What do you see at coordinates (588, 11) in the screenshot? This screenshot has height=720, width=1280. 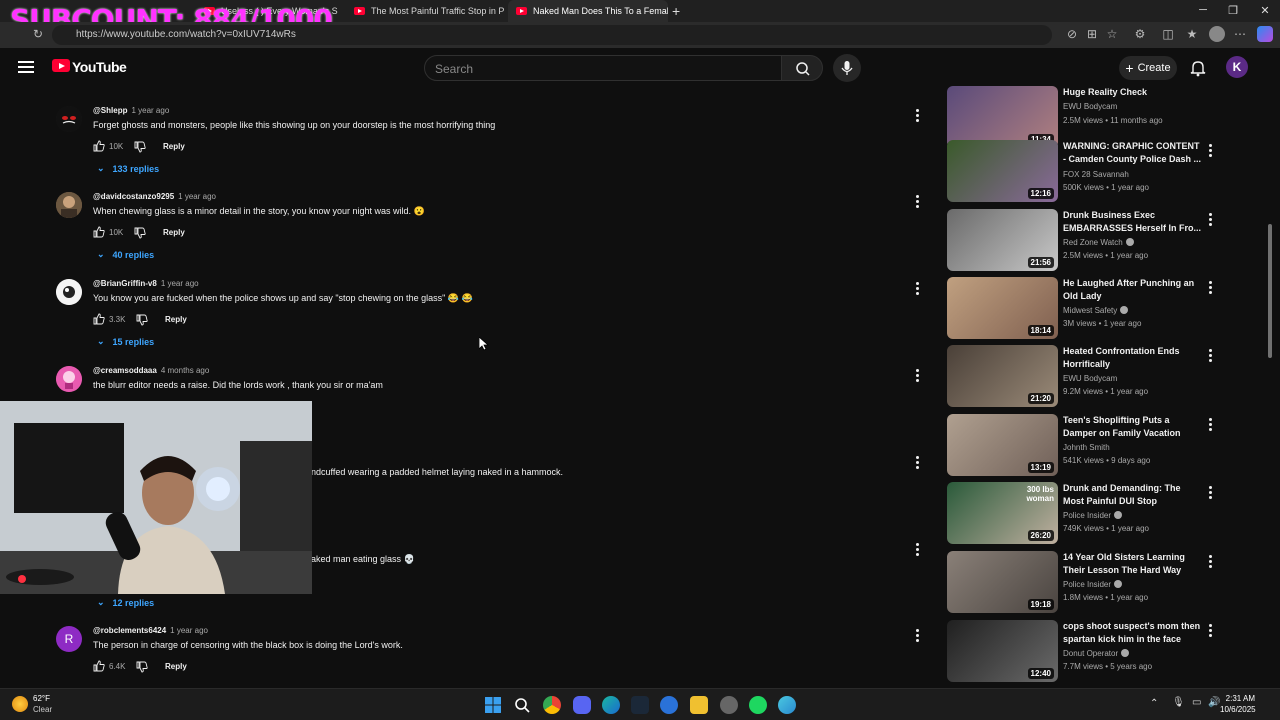 I see `browser-tab-active: Naked Man Does This To a Femal ✕` at bounding box center [588, 11].